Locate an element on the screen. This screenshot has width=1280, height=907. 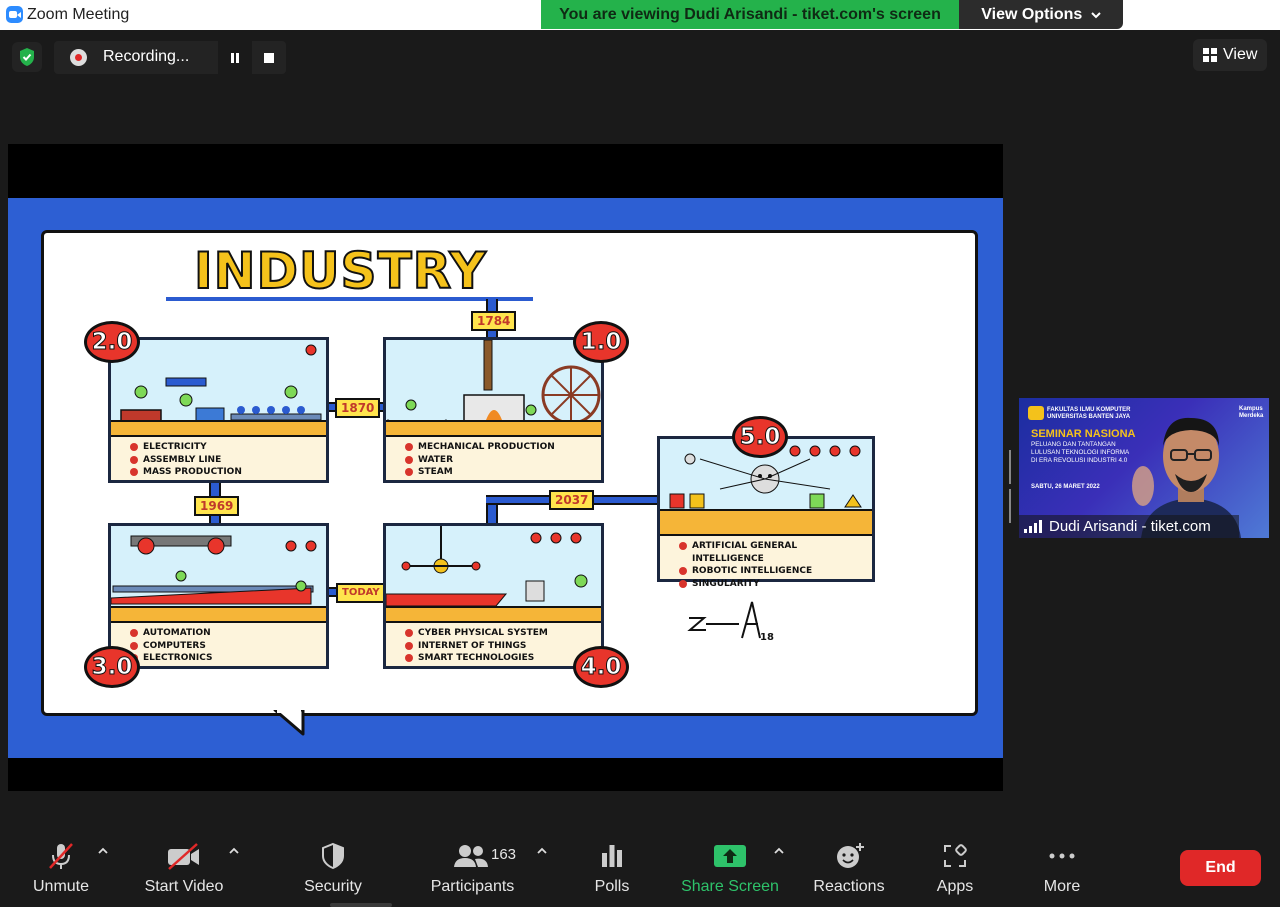
view-options-button: View Options is located at coordinates (1041, 14).